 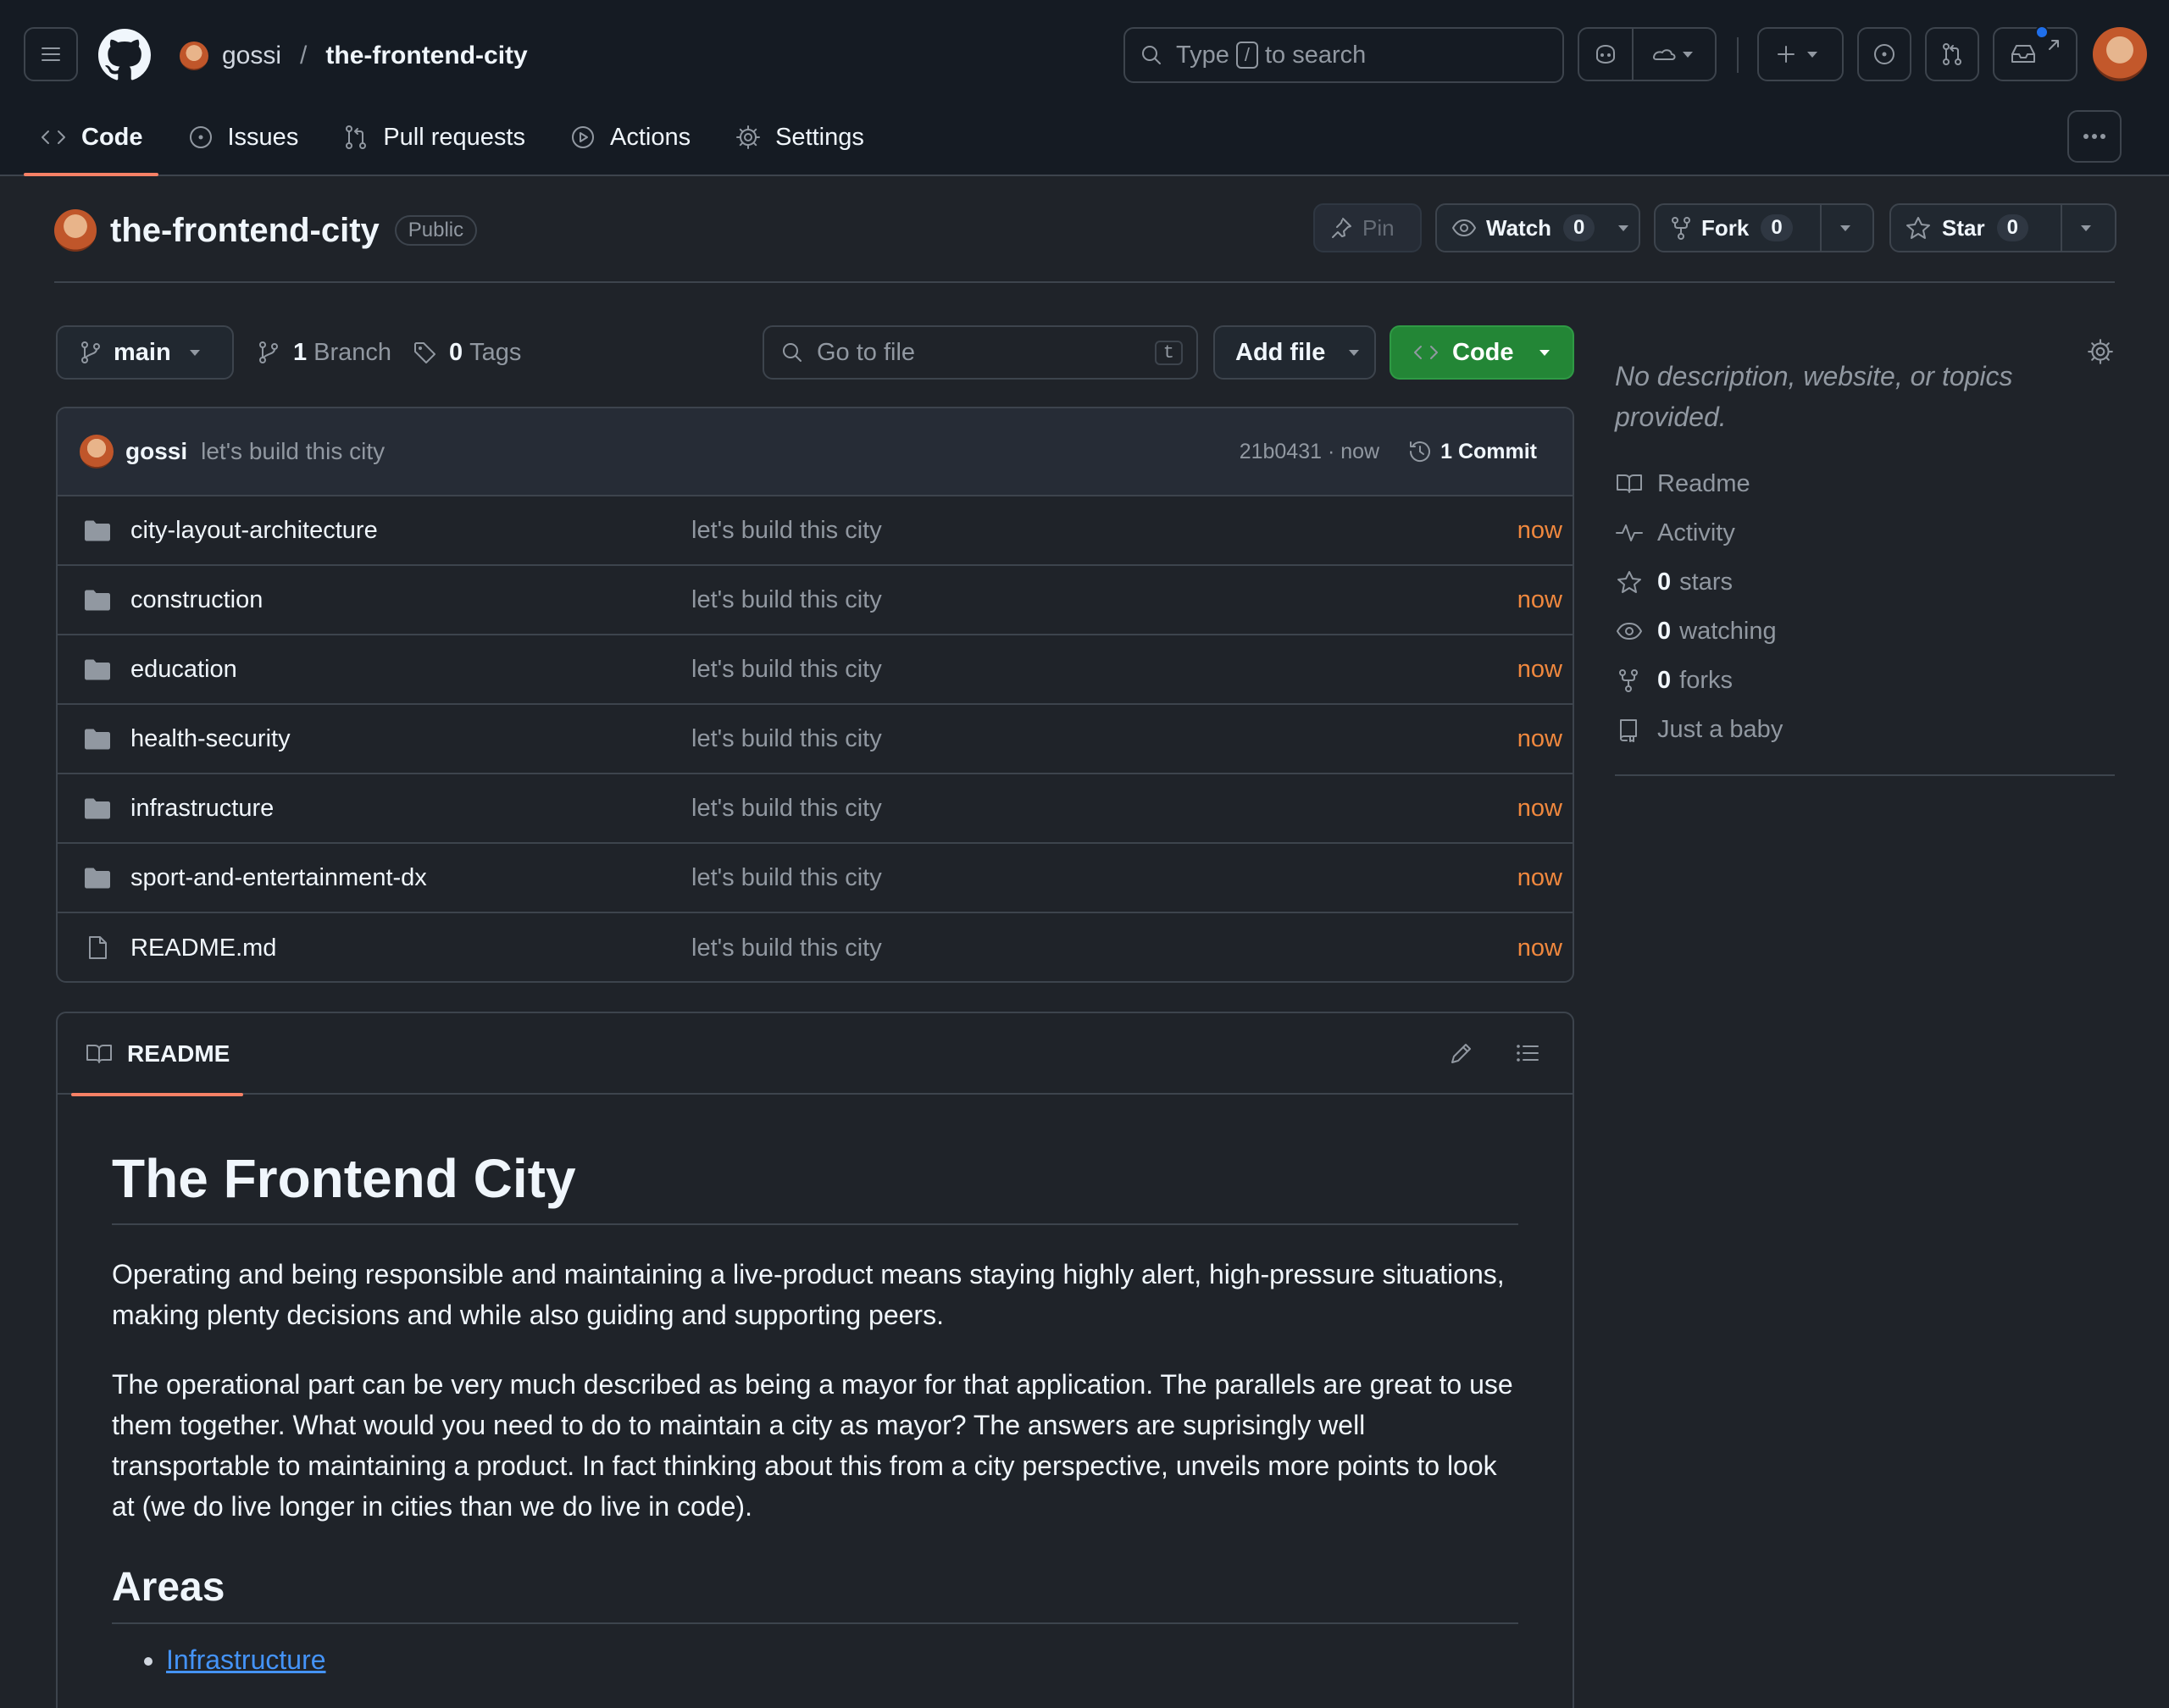 I want to click on area-link-infrastructure: Infrastructure, so click(x=246, y=1659).